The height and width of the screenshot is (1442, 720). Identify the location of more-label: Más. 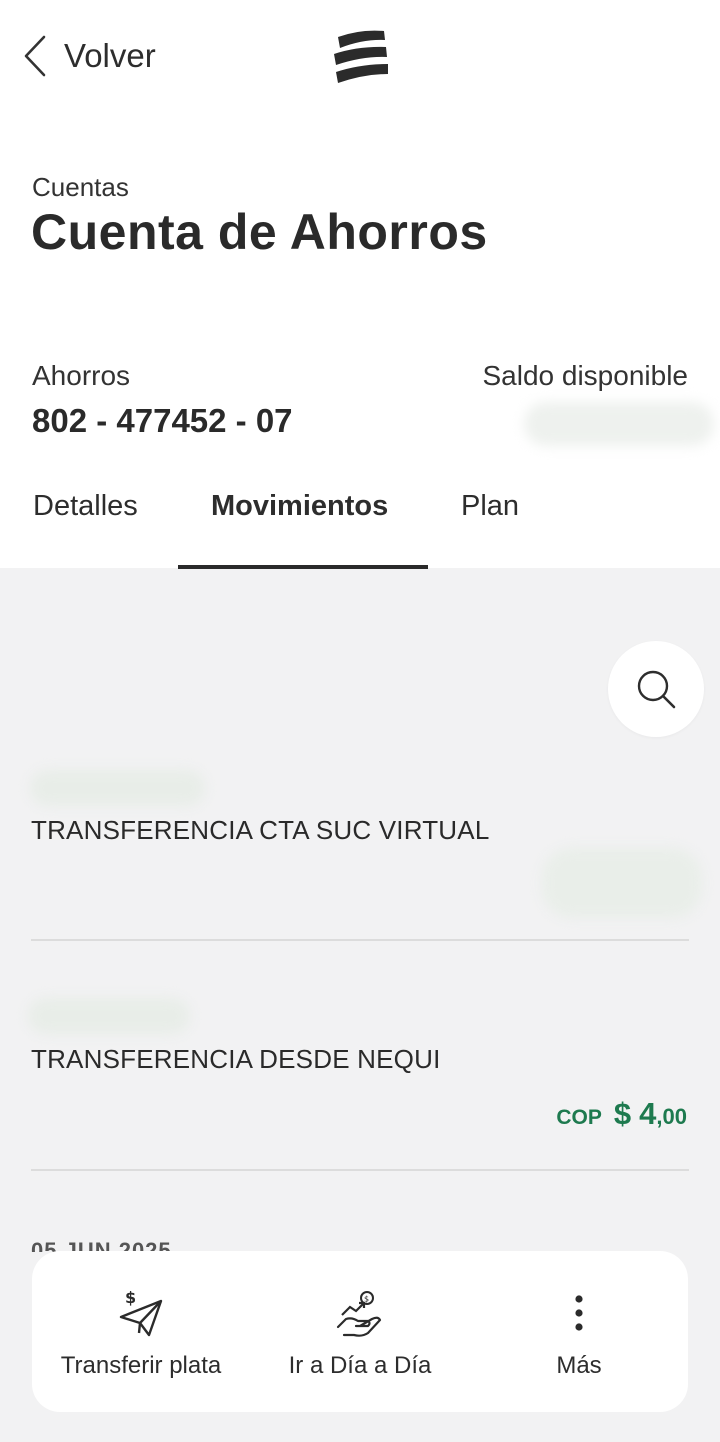
(579, 1365).